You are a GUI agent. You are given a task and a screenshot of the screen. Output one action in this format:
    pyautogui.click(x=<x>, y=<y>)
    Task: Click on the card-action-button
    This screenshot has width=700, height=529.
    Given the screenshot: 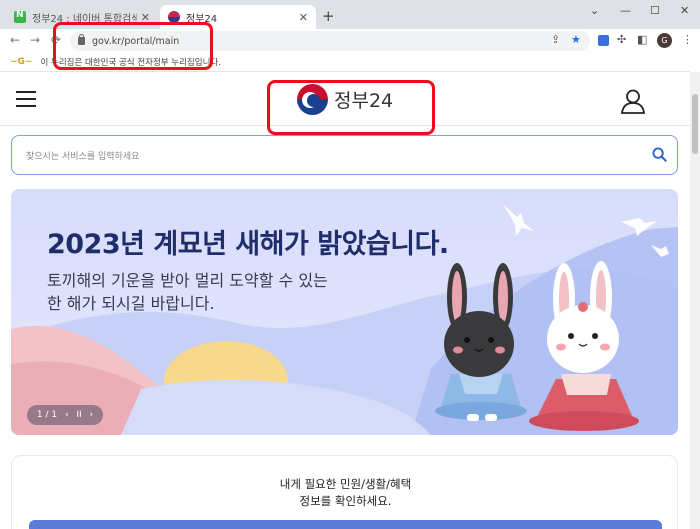 What is the action you would take?
    pyautogui.click(x=345, y=524)
    